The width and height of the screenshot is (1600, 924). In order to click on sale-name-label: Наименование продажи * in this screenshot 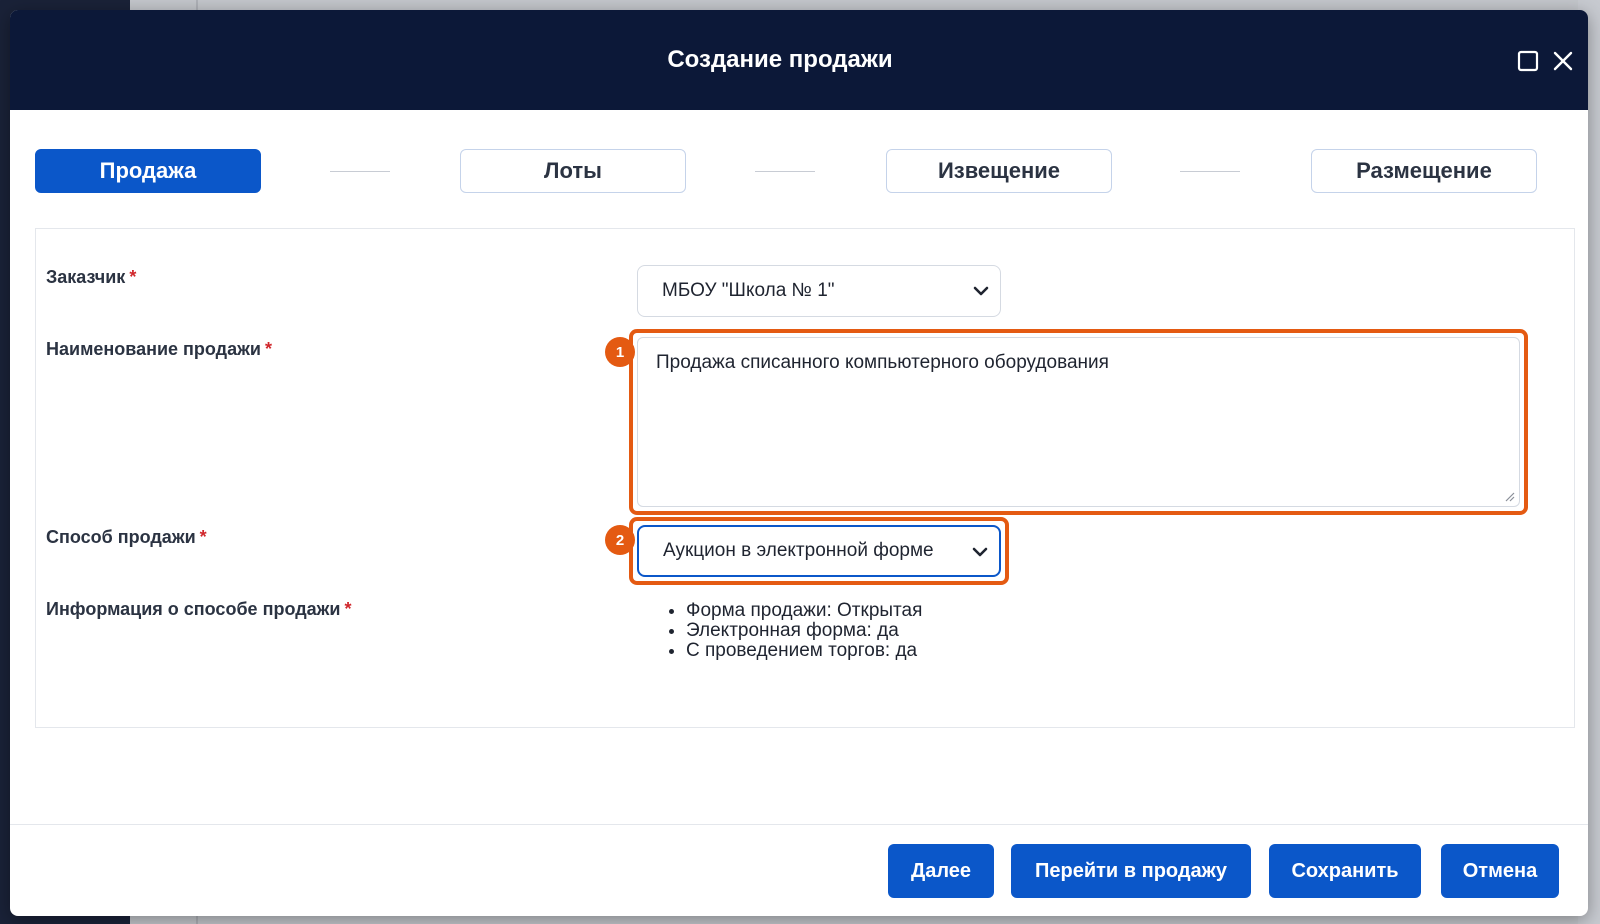, I will do `click(159, 349)`.